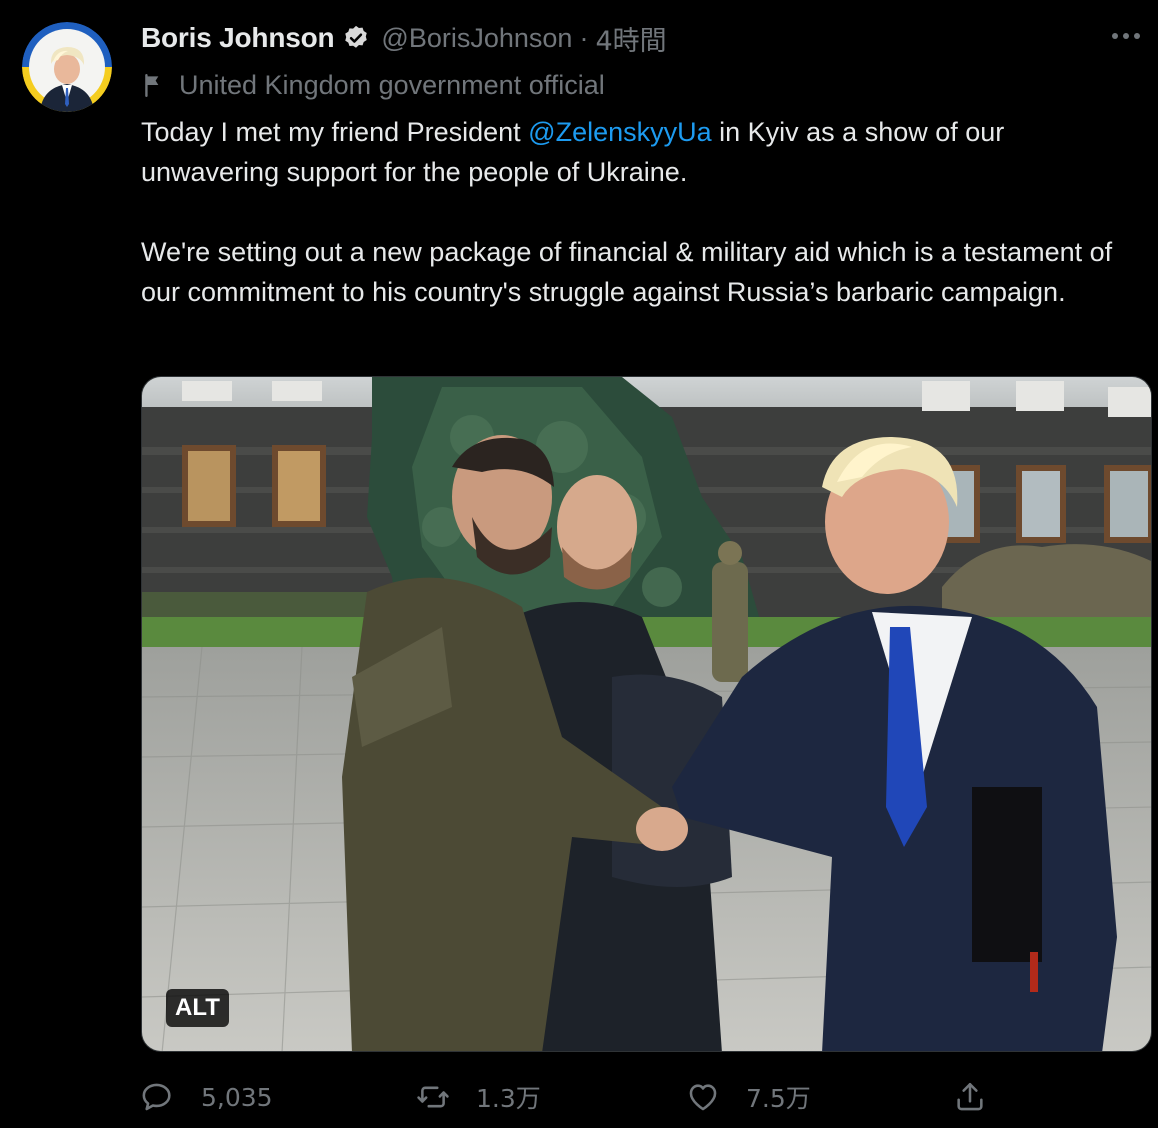 The image size is (1158, 1128). I want to click on alt-text-badge: ALT, so click(197, 1008).